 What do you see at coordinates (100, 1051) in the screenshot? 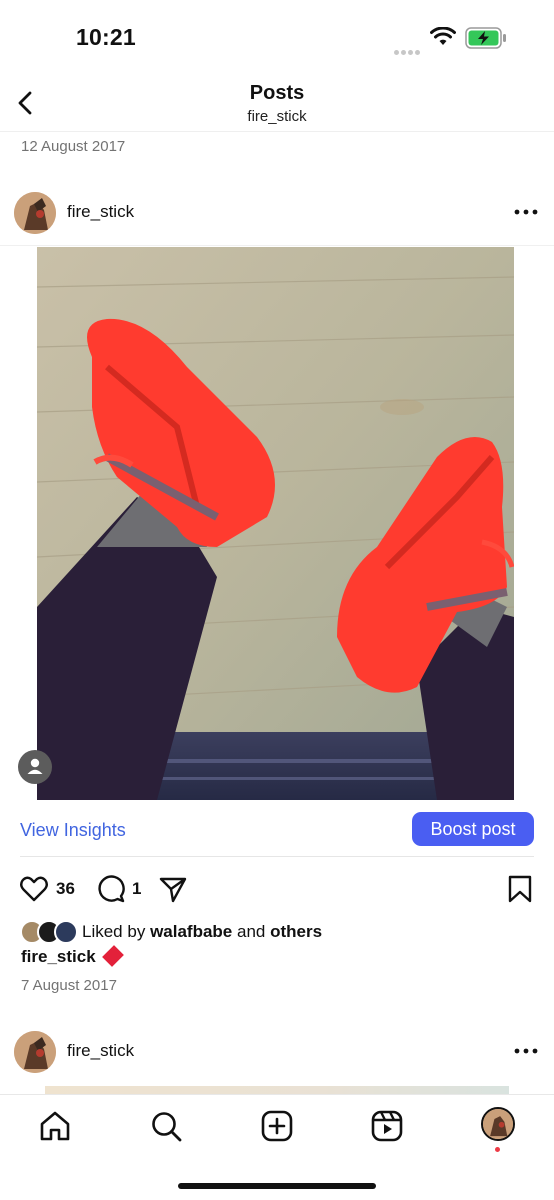
I see `next-post-username: fire_stick` at bounding box center [100, 1051].